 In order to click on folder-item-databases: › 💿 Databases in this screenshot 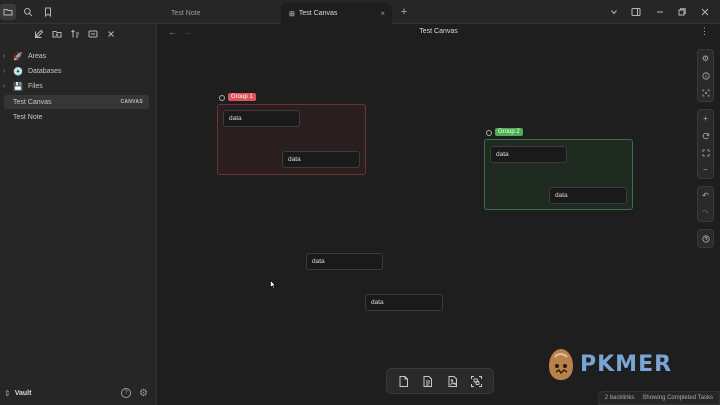, I will do `click(76, 71)`.